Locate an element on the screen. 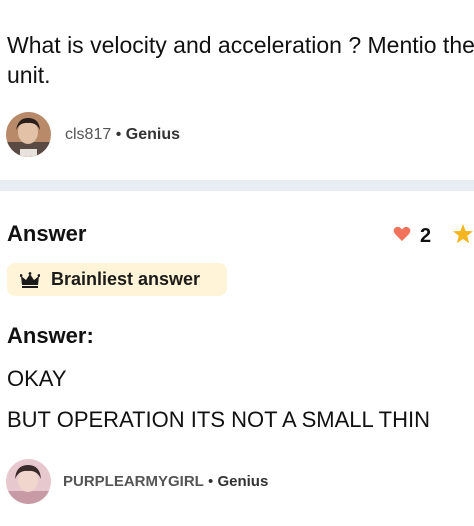 This screenshot has height=526, width=474. asker-avatar is located at coordinates (28, 134).